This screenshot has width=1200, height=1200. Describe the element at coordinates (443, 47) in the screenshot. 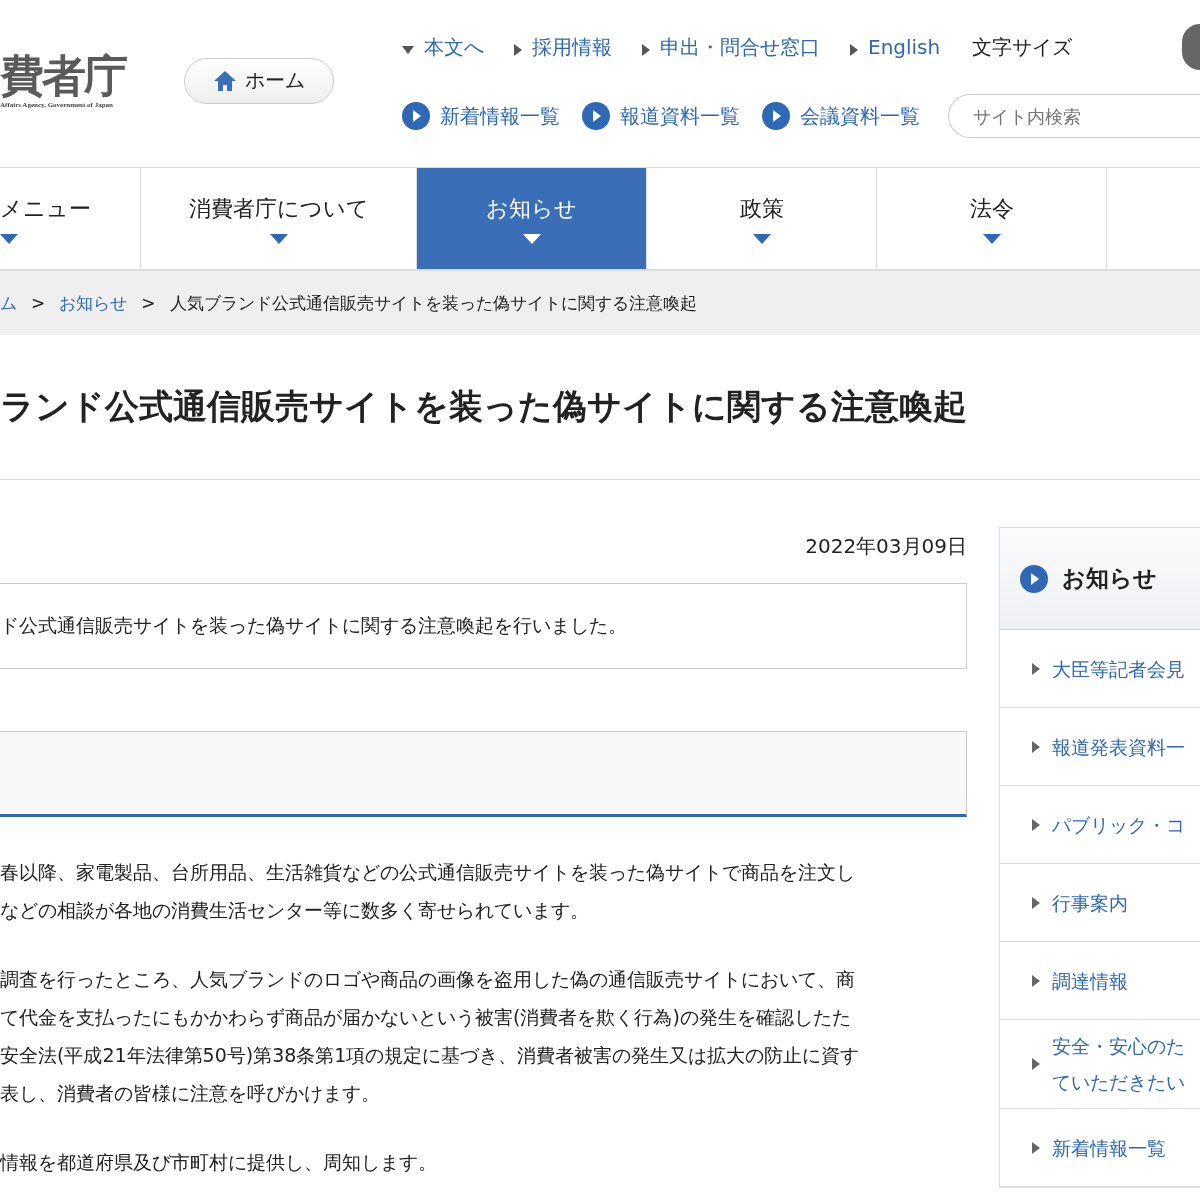

I see `header-link: 本文へ` at that location.